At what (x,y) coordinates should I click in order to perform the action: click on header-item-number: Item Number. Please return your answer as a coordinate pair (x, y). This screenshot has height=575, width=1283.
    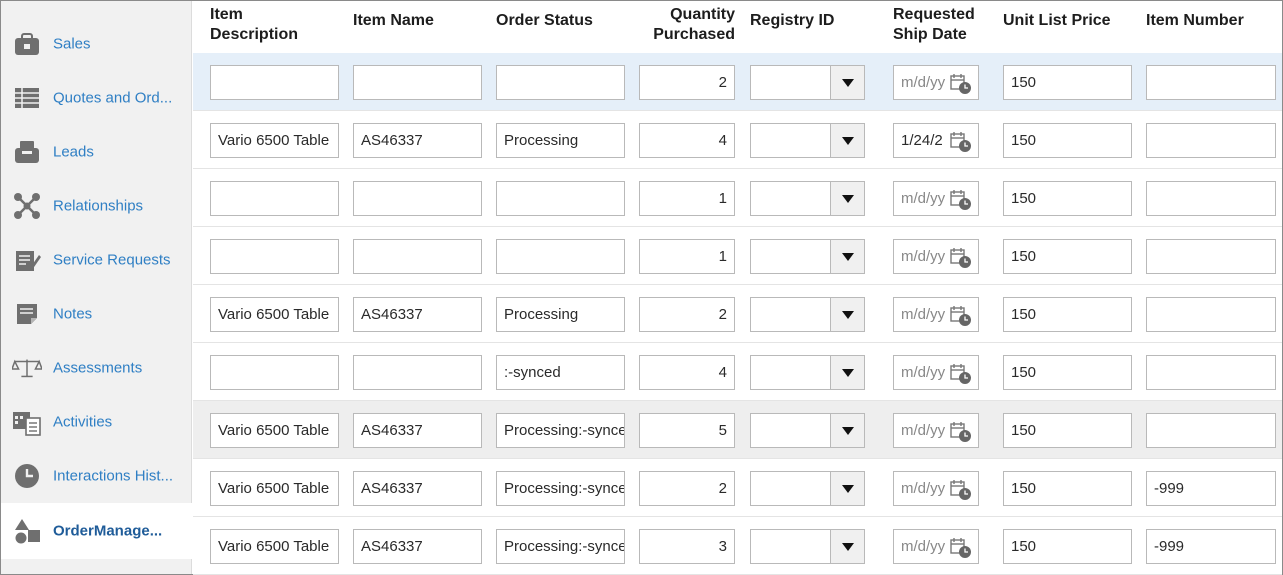
    Looking at the image, I should click on (1195, 21).